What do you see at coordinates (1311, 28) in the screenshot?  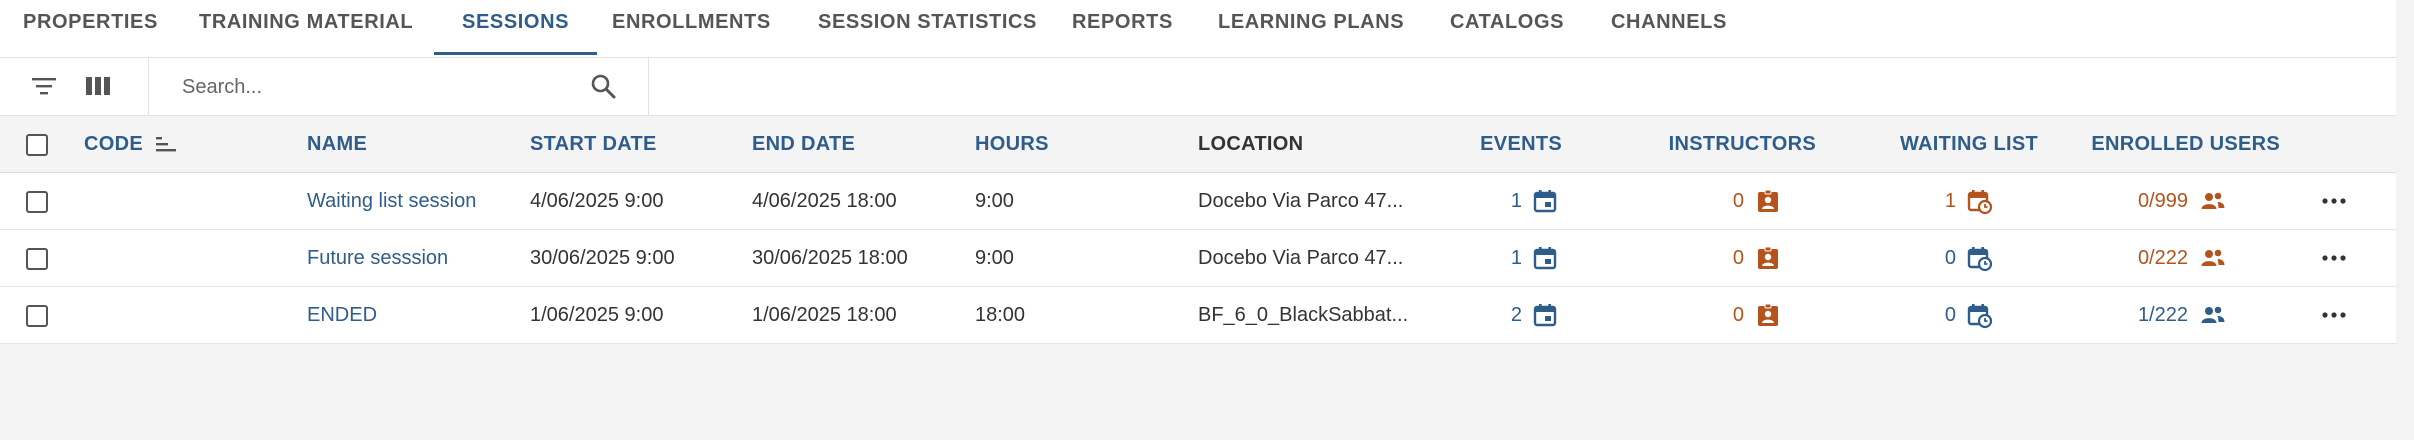 I see `tab-learning-plans: LEARNING PLANS` at bounding box center [1311, 28].